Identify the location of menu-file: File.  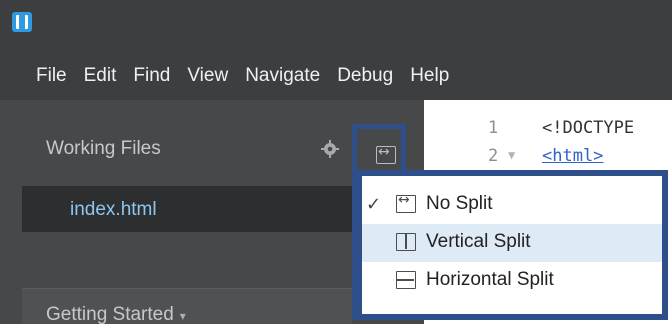
(51, 76).